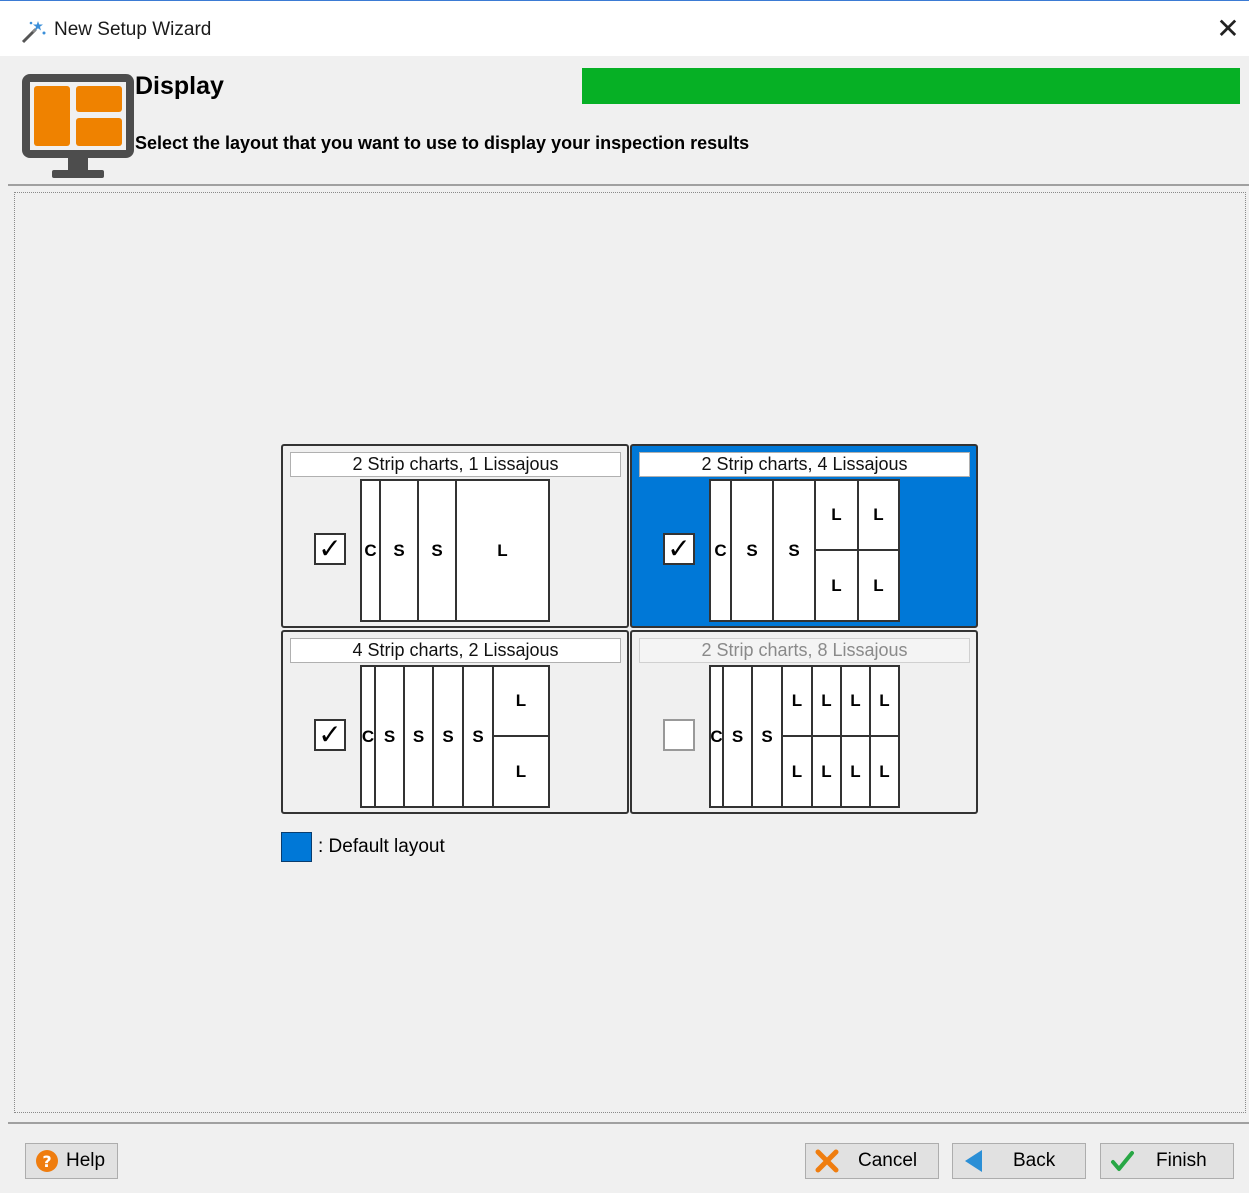  Describe the element at coordinates (179, 86) in the screenshot. I see `page-title: Display` at that location.